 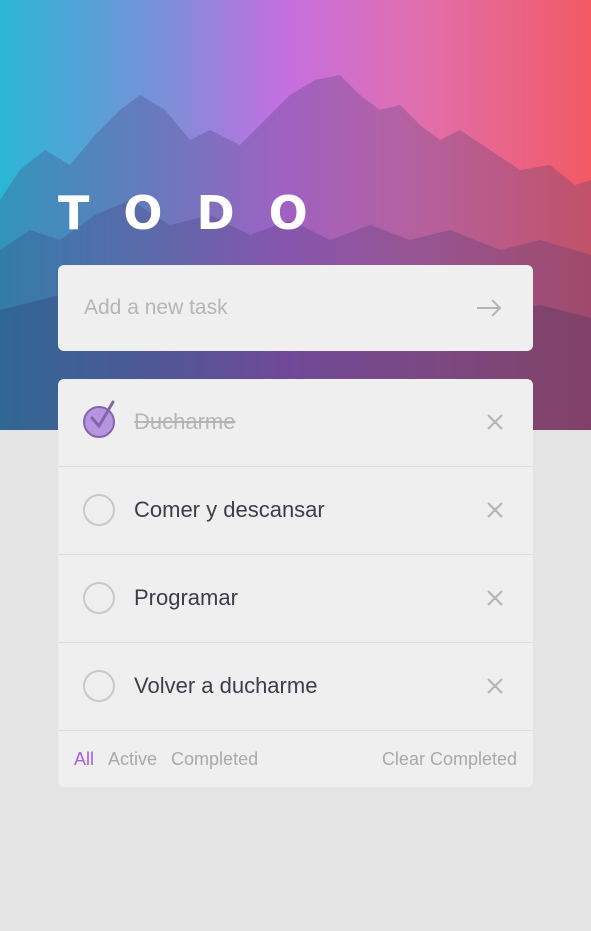 I want to click on new-task-bar, so click(x=295, y=308).